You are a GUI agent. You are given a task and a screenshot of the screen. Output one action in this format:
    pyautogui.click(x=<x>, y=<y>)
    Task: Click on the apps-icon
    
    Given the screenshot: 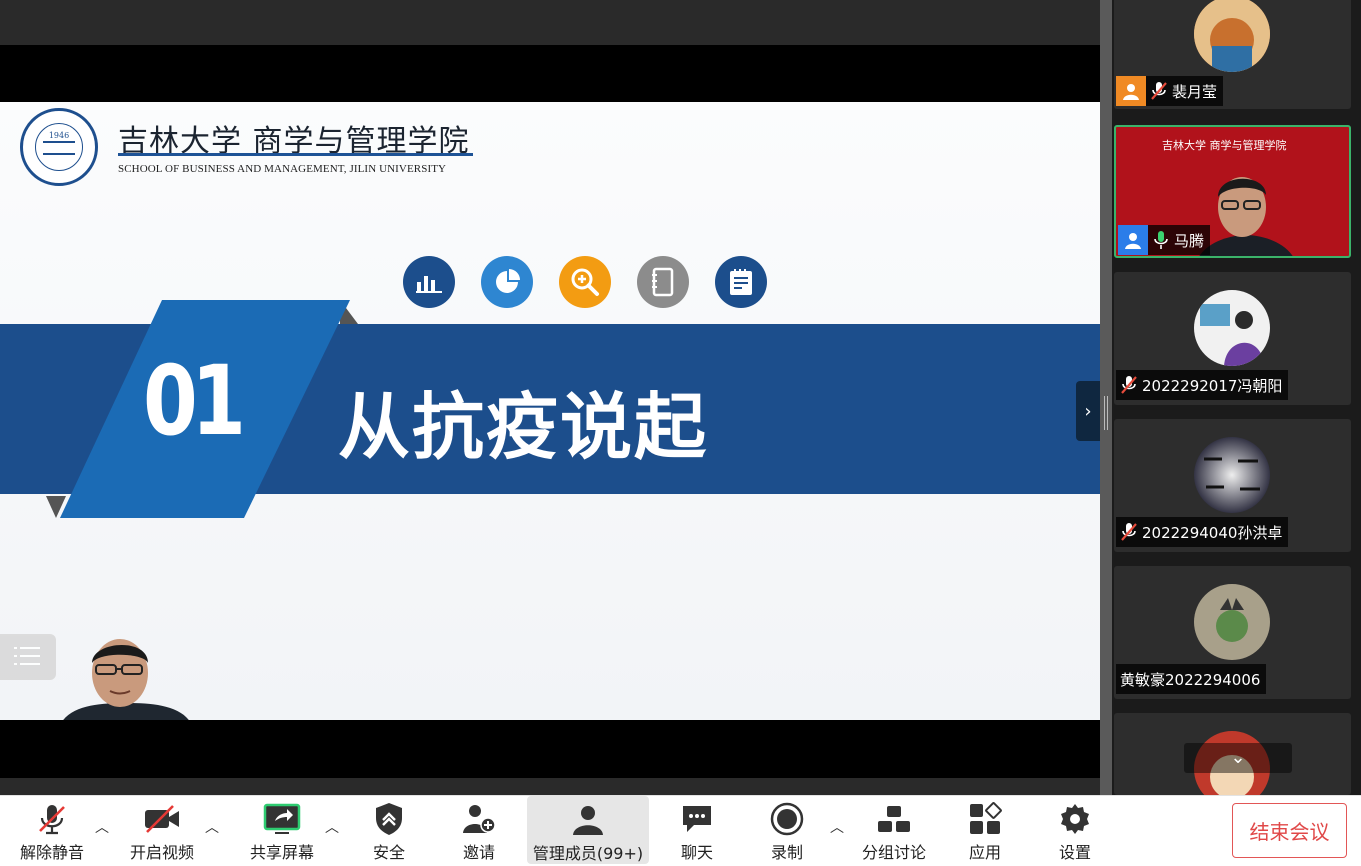 What is the action you would take?
    pyautogui.click(x=985, y=818)
    